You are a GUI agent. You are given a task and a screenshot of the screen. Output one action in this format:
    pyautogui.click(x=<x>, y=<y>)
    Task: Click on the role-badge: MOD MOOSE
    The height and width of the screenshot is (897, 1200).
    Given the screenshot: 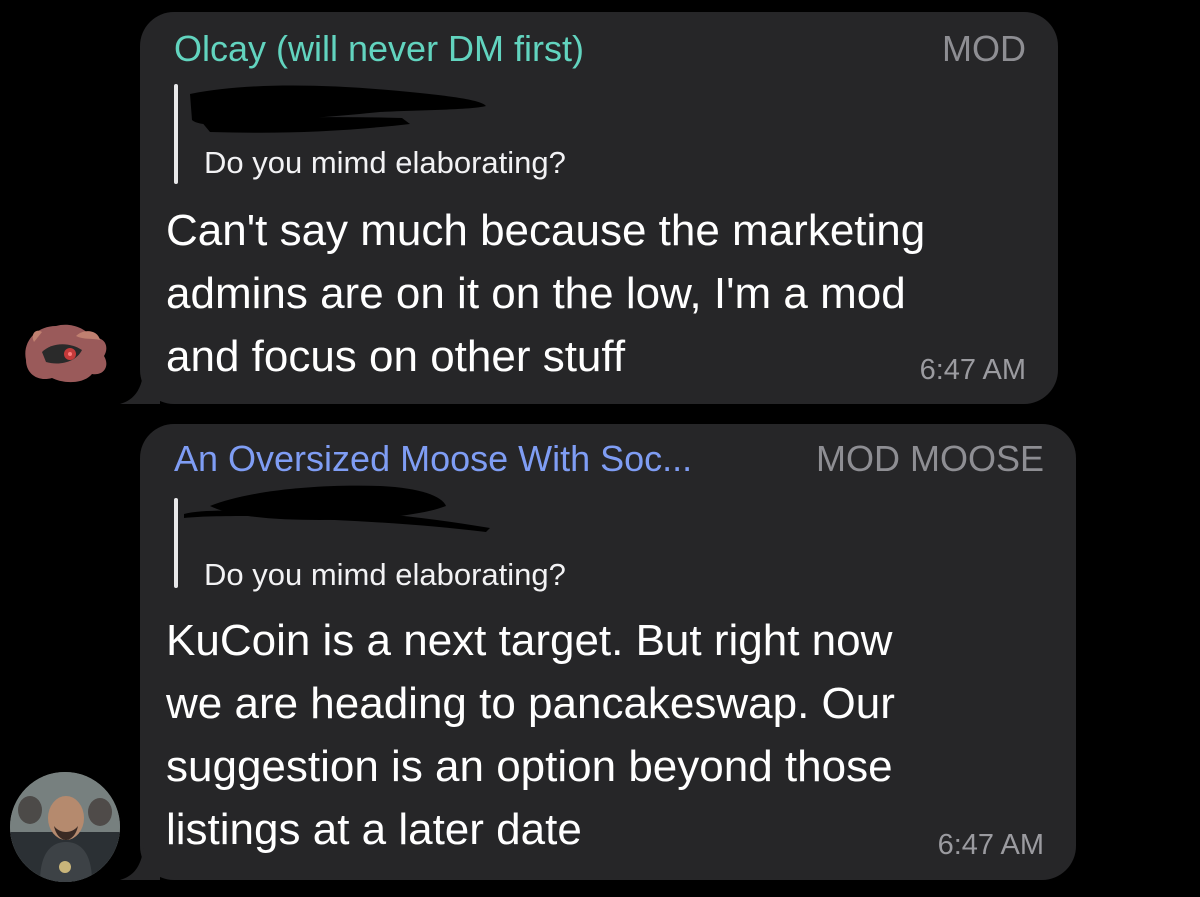 What is the action you would take?
    pyautogui.click(x=929, y=458)
    